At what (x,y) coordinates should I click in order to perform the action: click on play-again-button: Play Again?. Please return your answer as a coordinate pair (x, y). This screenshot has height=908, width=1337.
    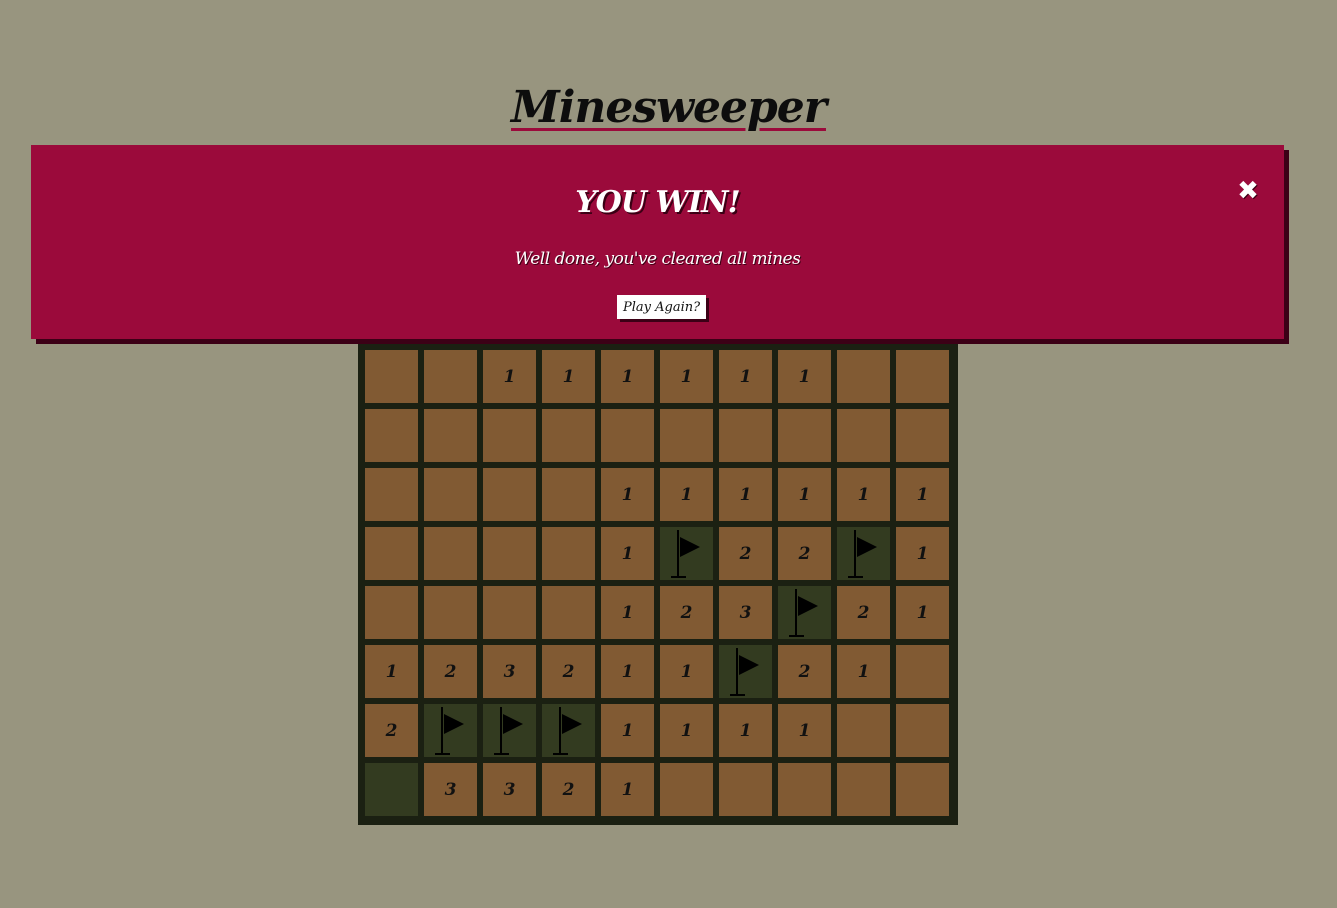
    Looking at the image, I should click on (662, 307).